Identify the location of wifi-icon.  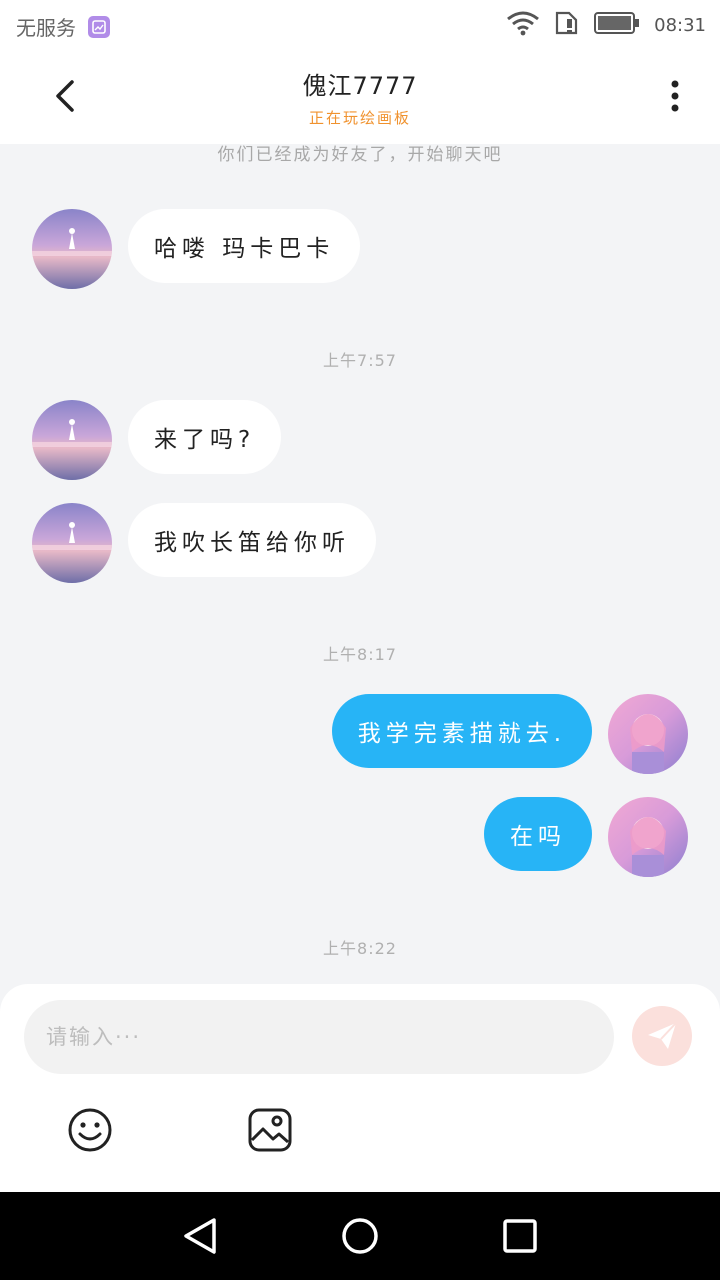
(523, 25).